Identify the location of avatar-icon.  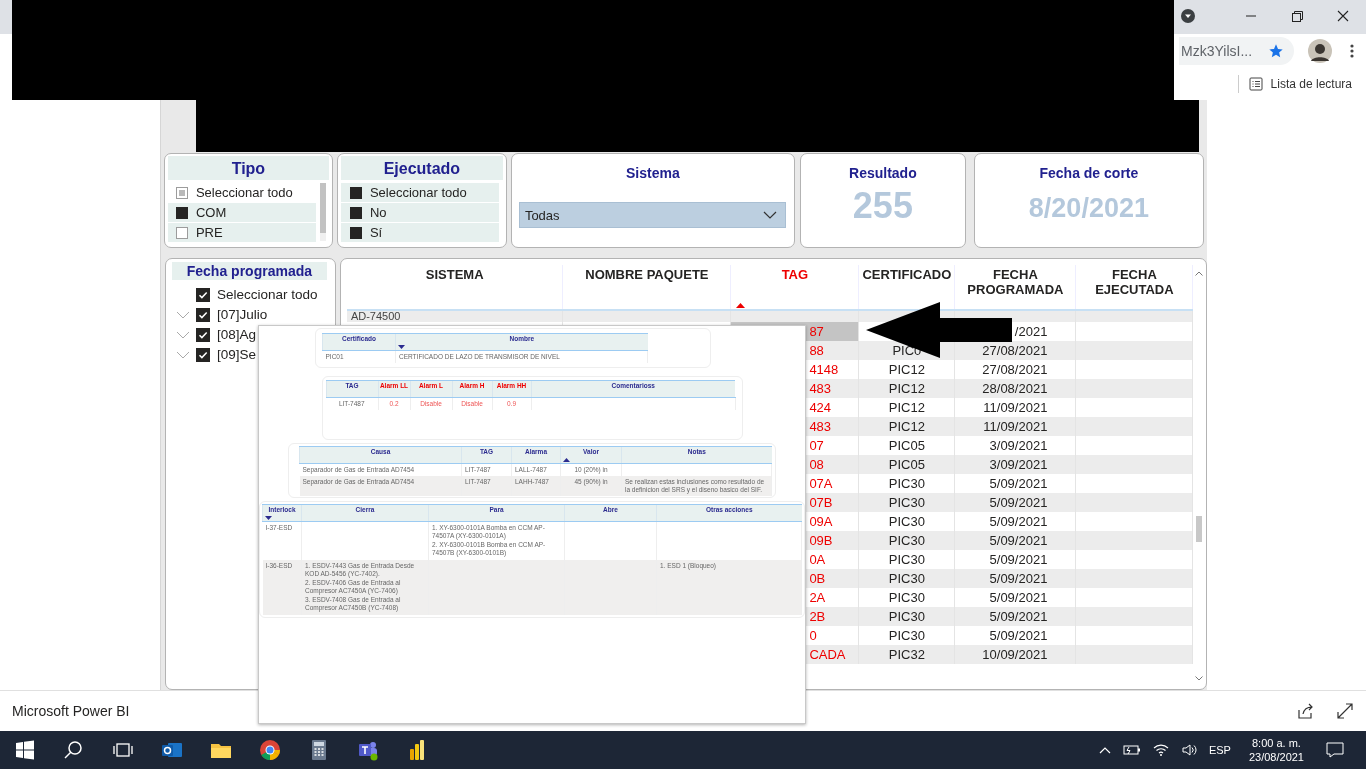
(1320, 50).